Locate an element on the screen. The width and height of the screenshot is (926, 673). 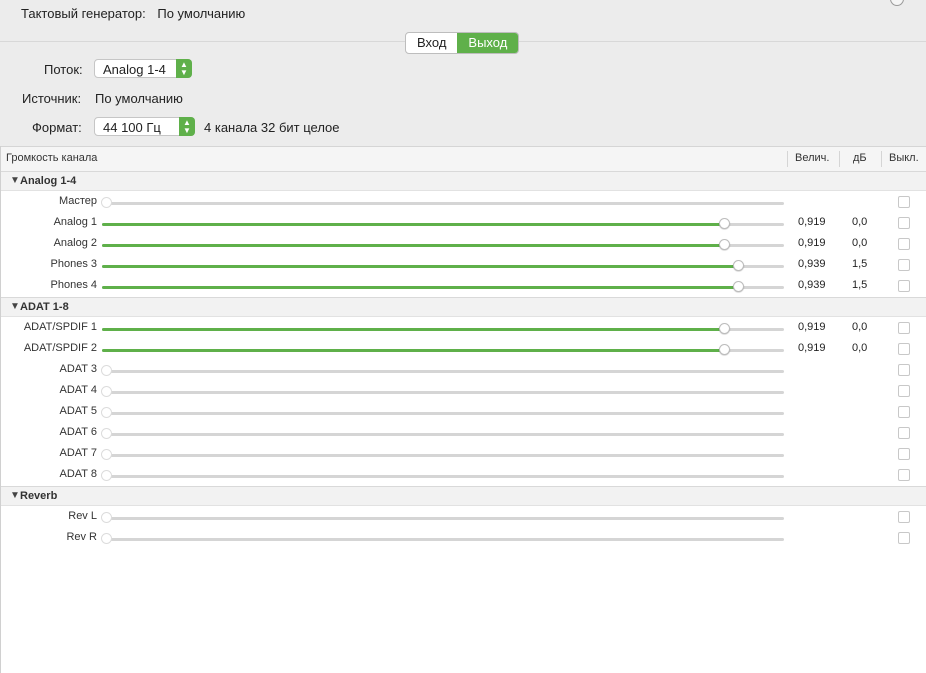
channel-row: ADAT 4 is located at coordinates (463, 391).